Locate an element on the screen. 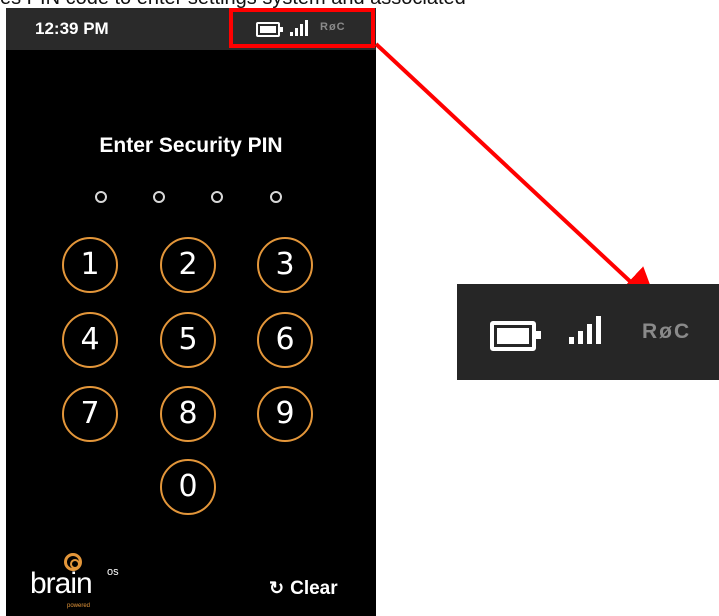  zoom-inset: RøC is located at coordinates (588, 332).